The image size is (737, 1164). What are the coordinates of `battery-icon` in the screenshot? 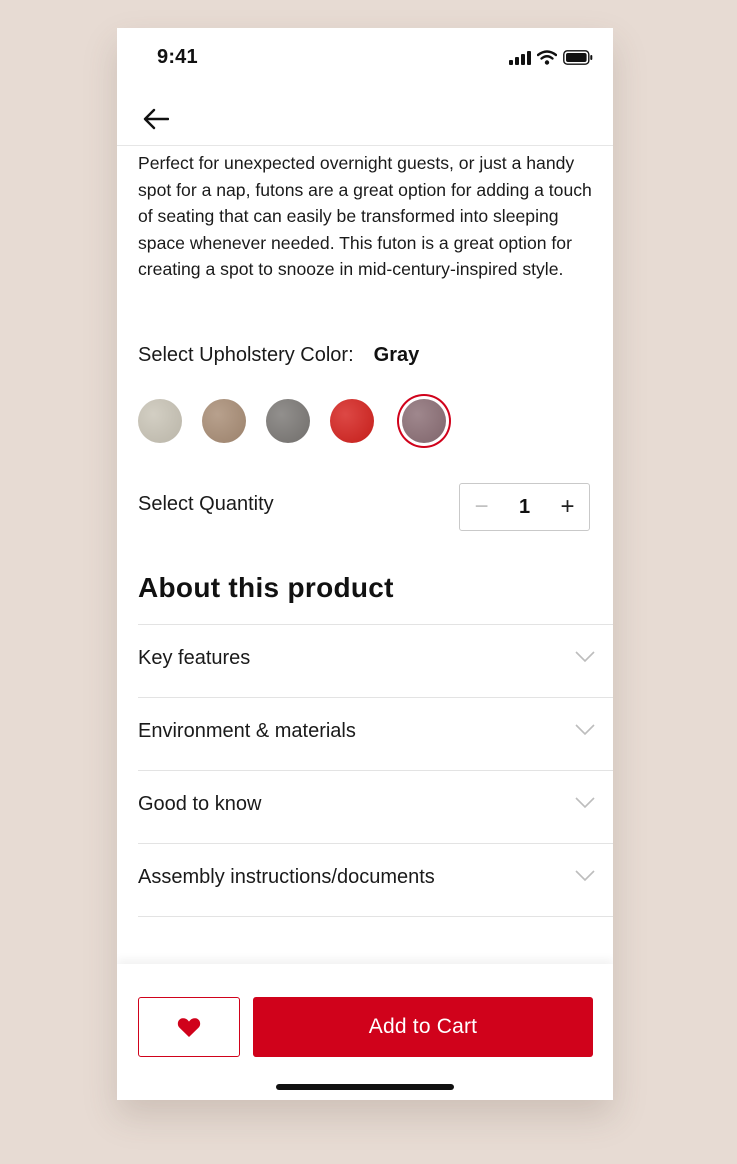 It's located at (578, 57).